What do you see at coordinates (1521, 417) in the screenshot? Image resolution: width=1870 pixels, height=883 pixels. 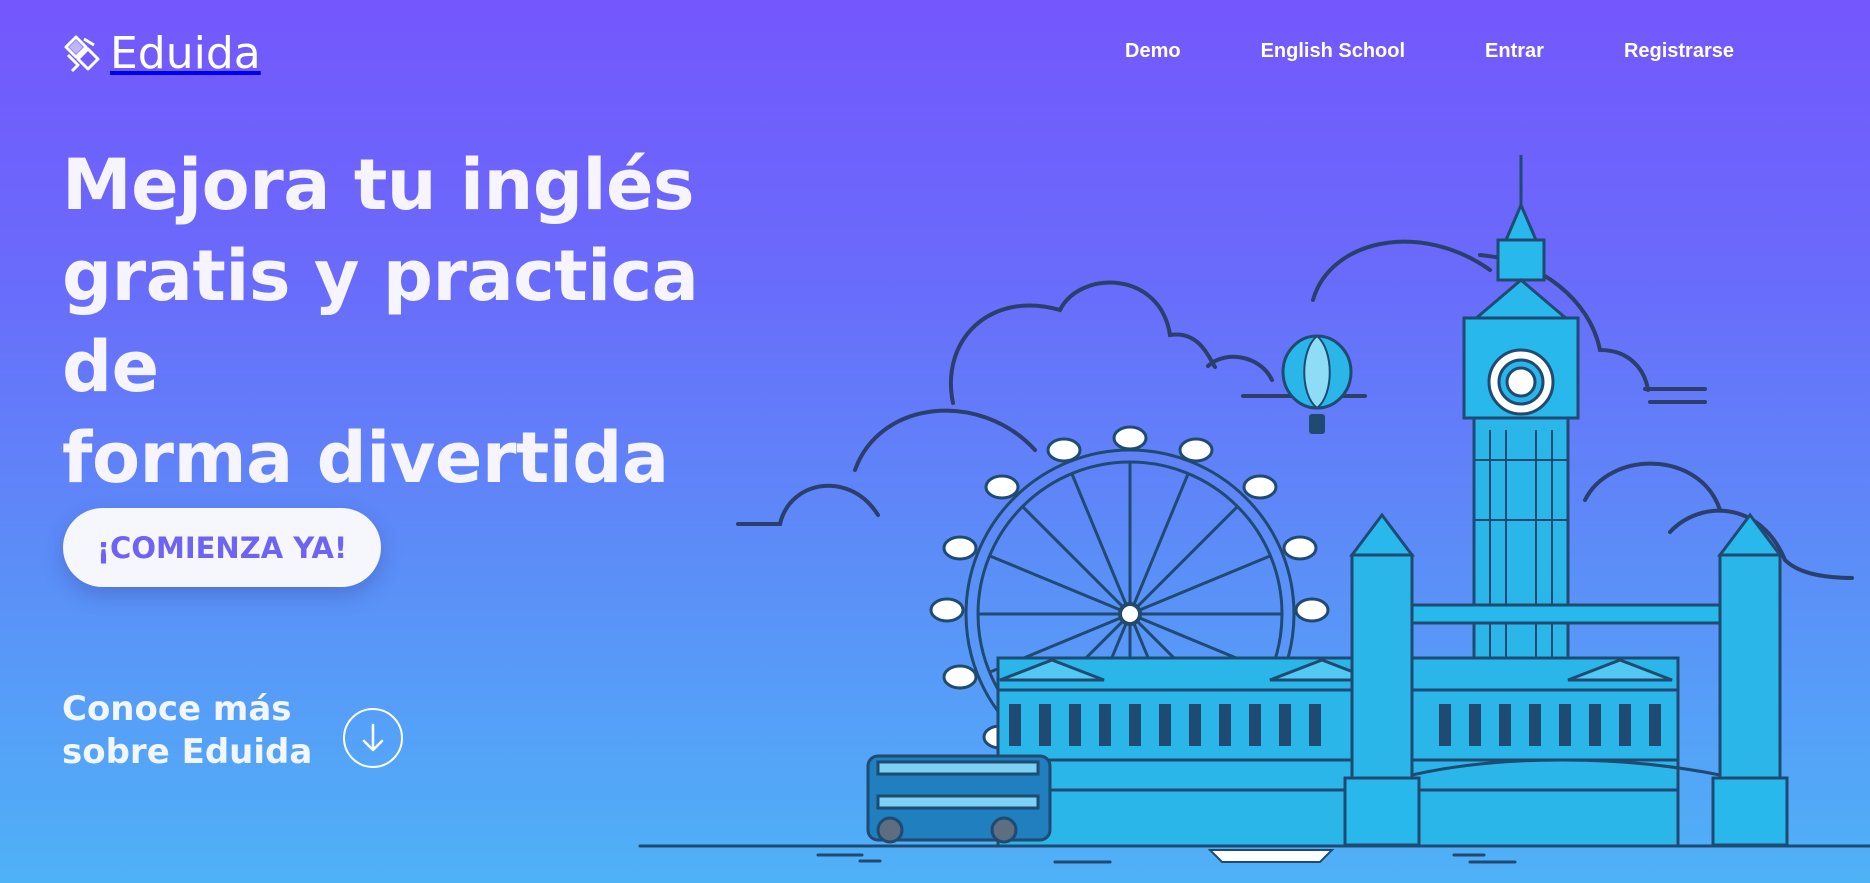 I see `big-ben-icon` at bounding box center [1521, 417].